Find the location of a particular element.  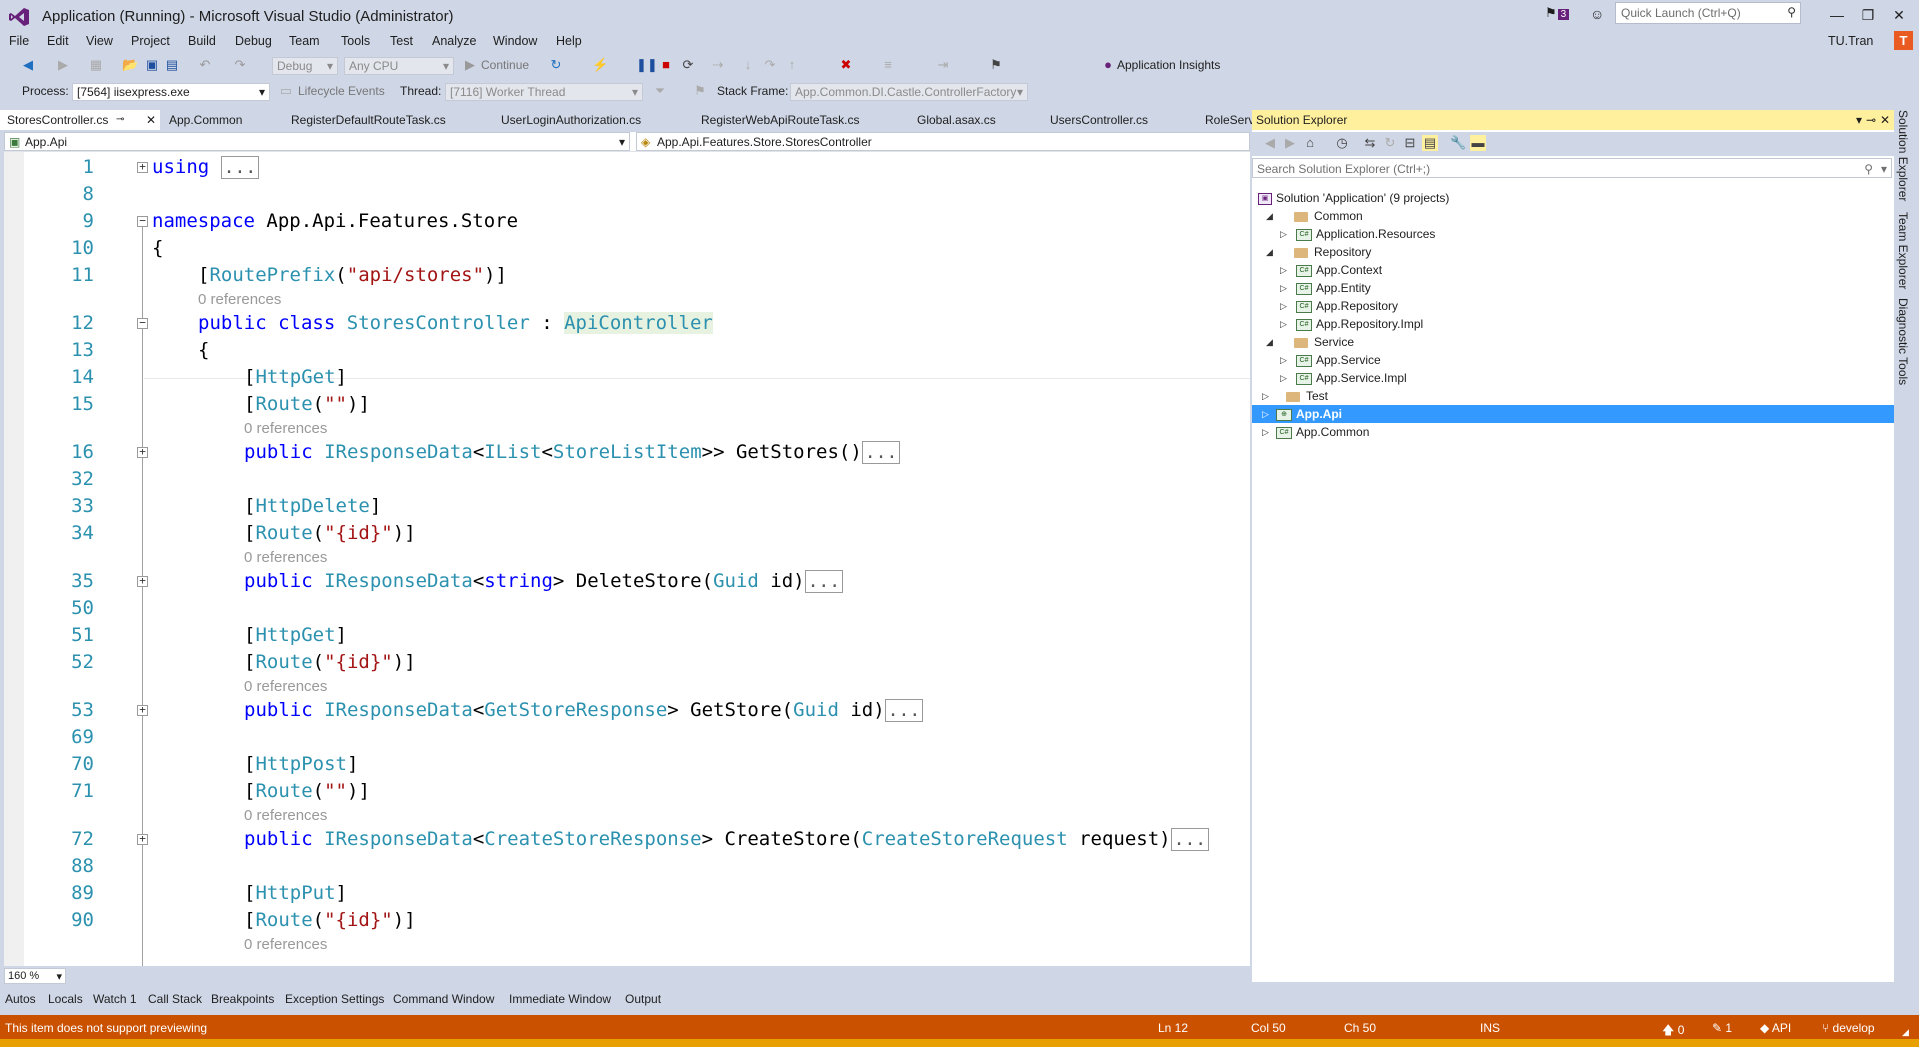

back-icon: ◀ is located at coordinates (1270, 143).